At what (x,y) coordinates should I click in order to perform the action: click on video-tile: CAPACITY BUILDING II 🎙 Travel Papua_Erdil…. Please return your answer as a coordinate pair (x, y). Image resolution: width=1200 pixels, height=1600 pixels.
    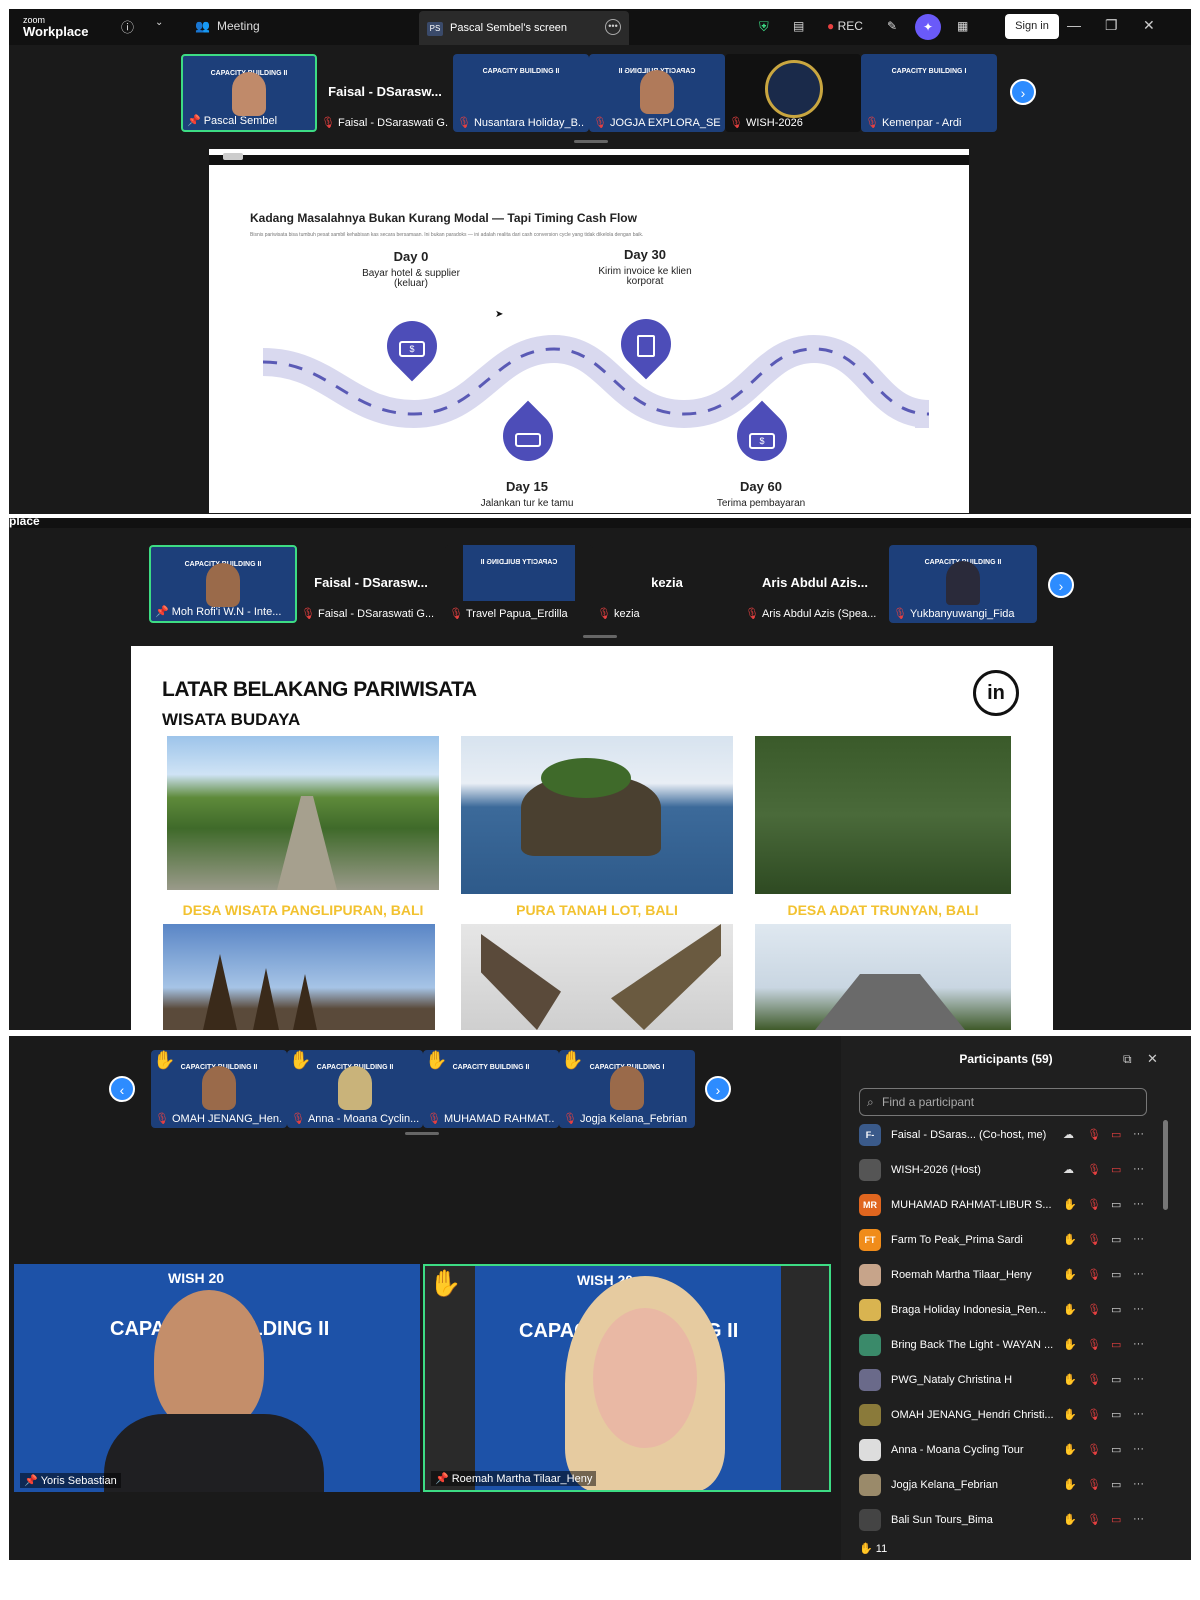
    Looking at the image, I should click on (519, 584).